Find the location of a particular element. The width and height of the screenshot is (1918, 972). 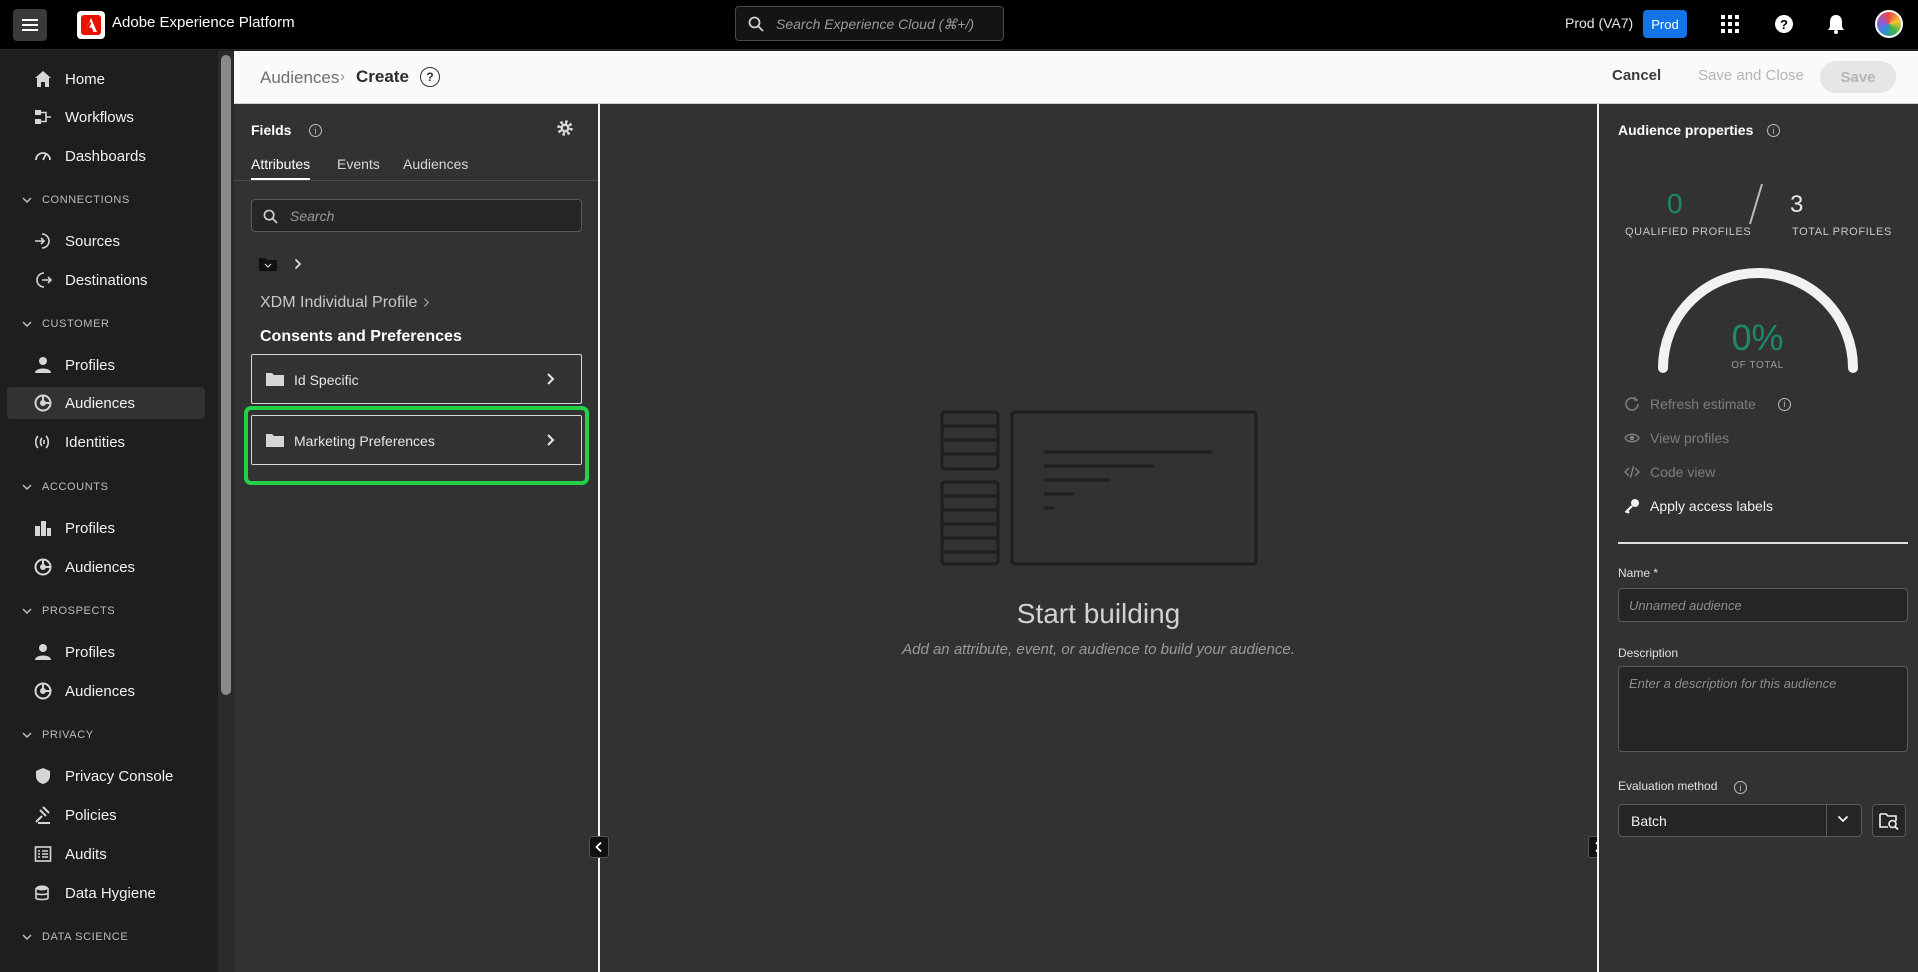

nav-privacy-console: Privacy Console is located at coordinates (106, 776).